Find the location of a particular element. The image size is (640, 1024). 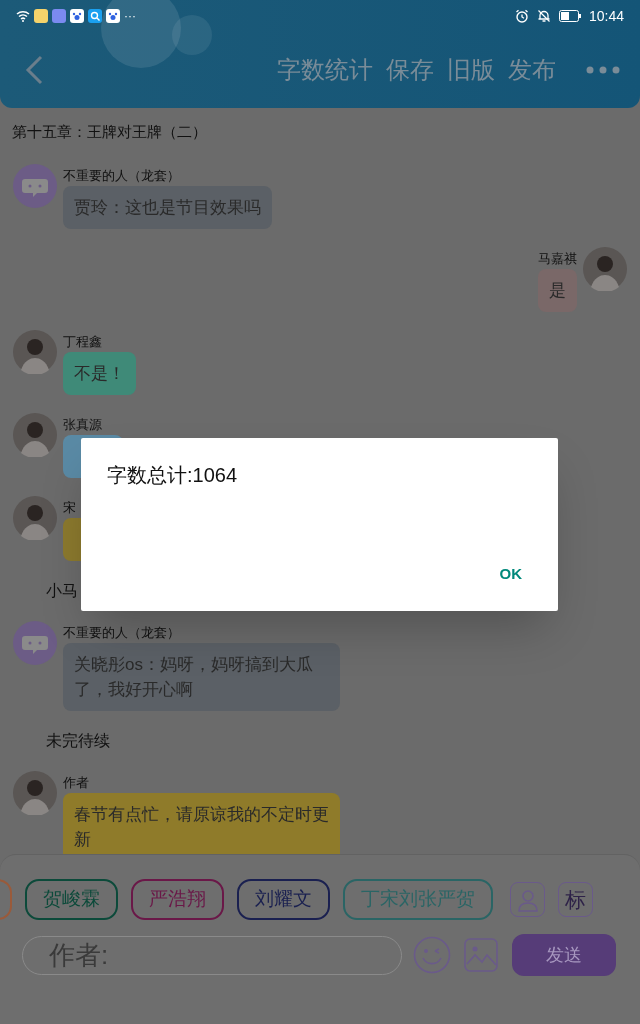

character-button is located at coordinates (527, 899).